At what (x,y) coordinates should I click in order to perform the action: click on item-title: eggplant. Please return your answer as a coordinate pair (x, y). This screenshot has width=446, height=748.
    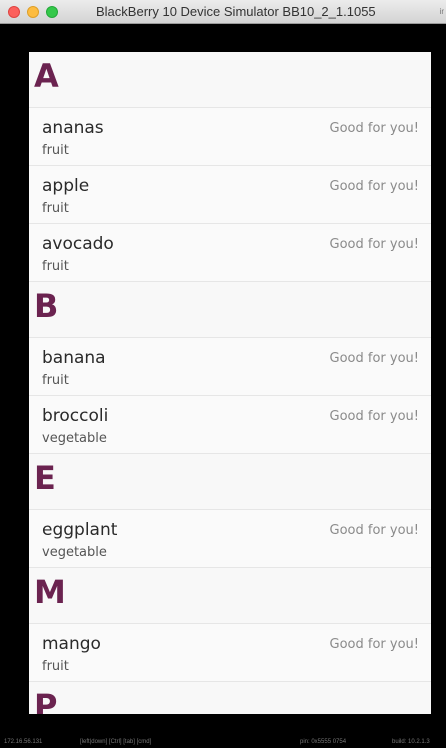
    Looking at the image, I should click on (80, 530).